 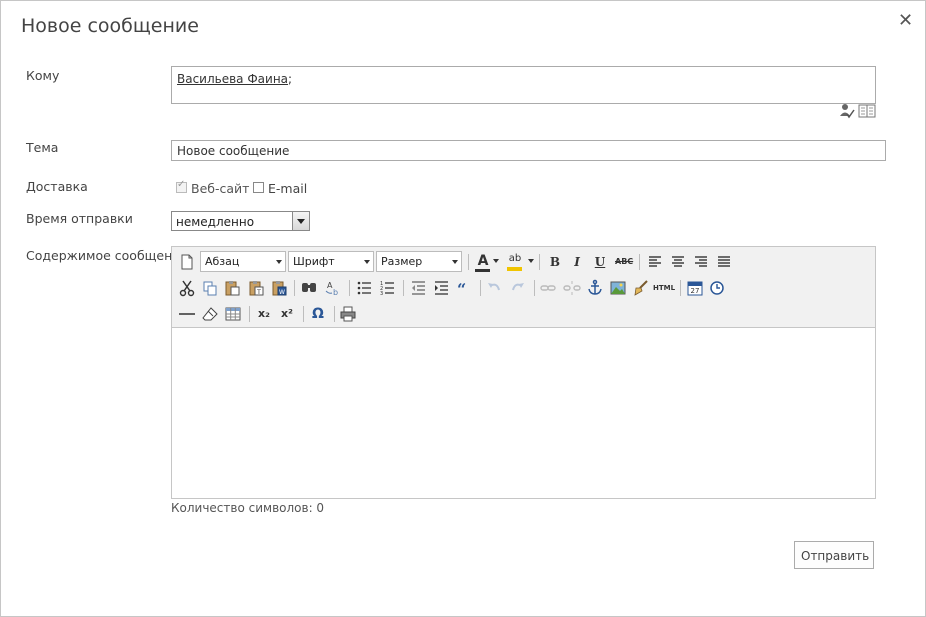 I want to click on subject-input: Новое сообщение, so click(x=528, y=150).